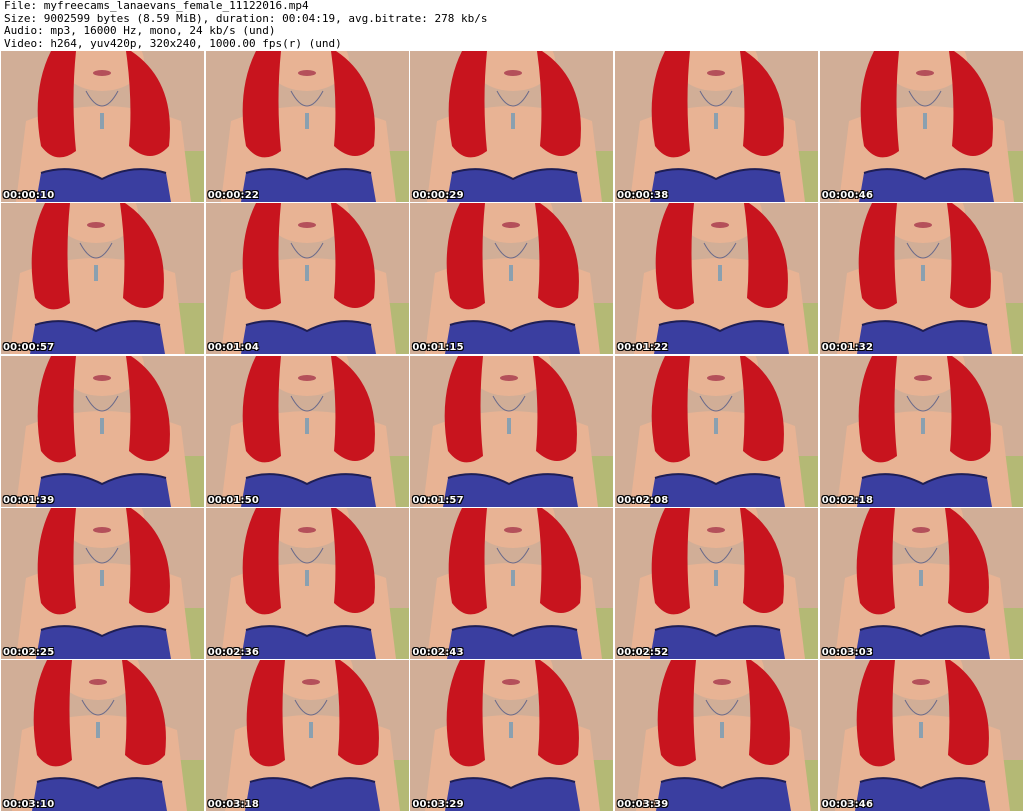  What do you see at coordinates (438, 195) in the screenshot?
I see `frame-timestamp: 00:00:29` at bounding box center [438, 195].